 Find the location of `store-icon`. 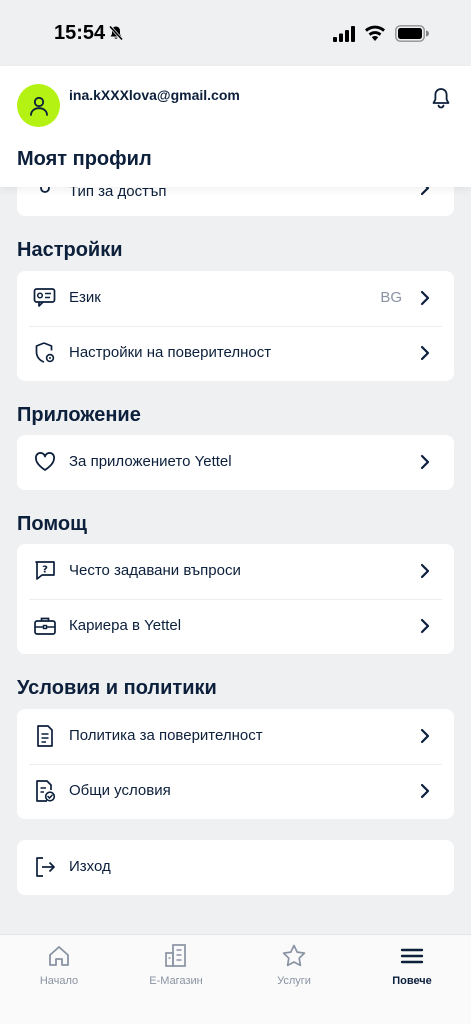

store-icon is located at coordinates (176, 956).